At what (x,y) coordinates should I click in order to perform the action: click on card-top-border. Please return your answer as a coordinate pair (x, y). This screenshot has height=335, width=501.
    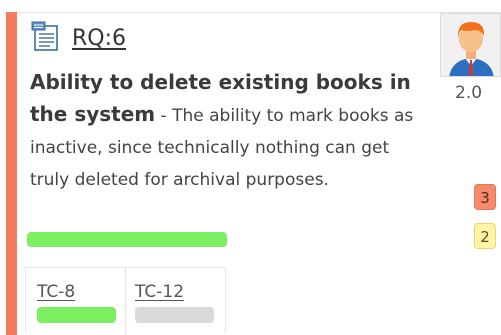
    Looking at the image, I should click on (259, 12).